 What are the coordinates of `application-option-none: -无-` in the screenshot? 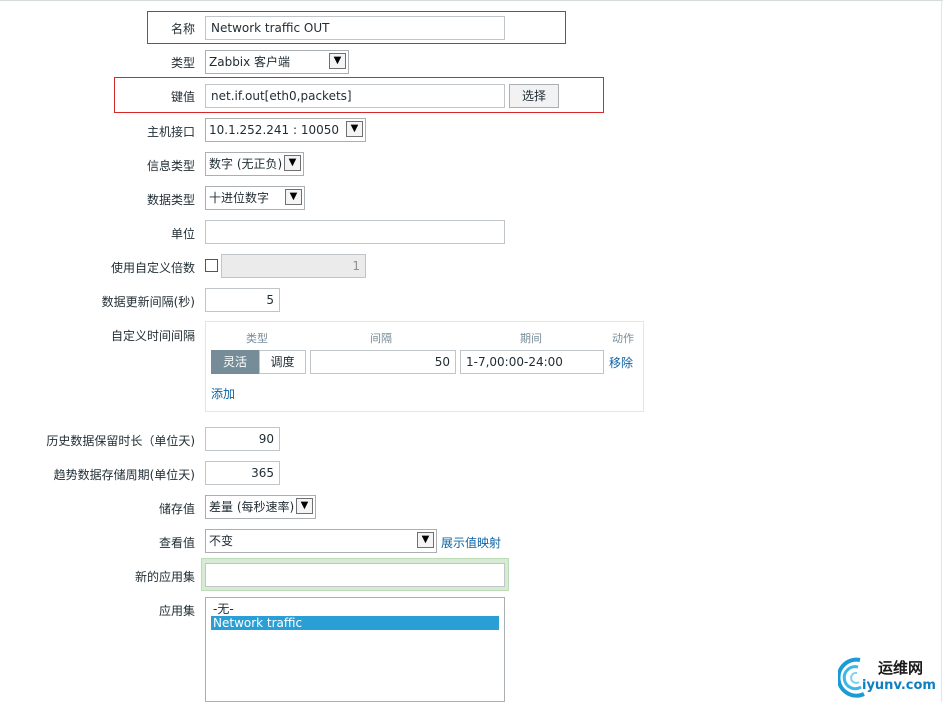 It's located at (355, 609).